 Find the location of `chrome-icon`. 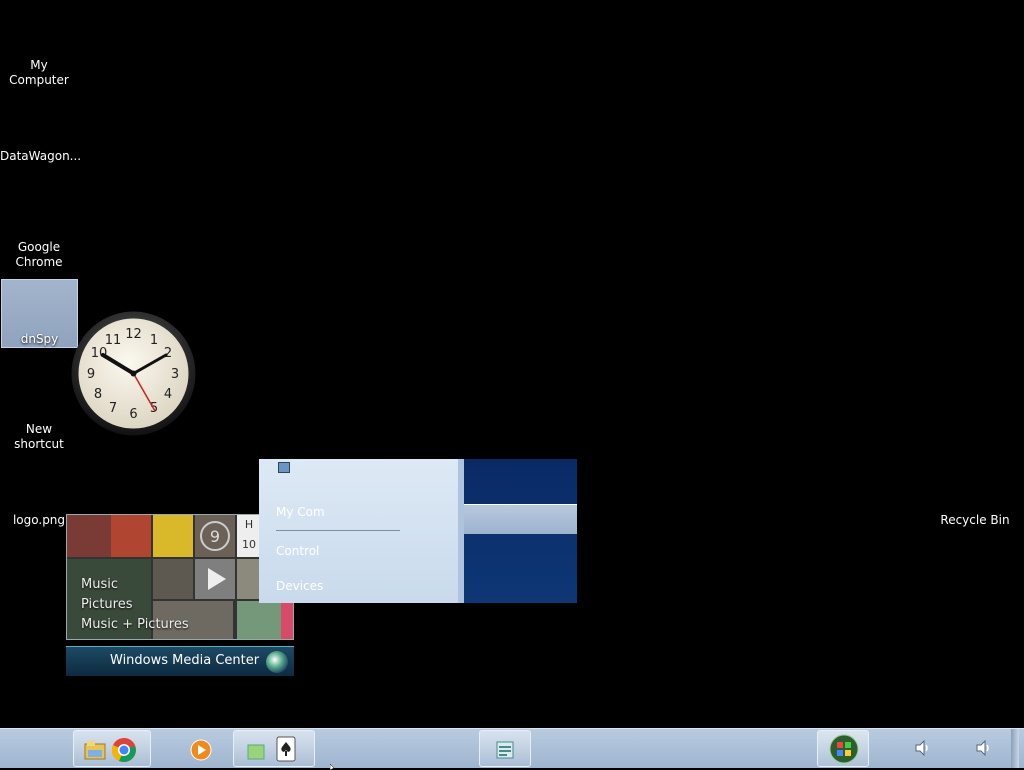

chrome-icon is located at coordinates (123, 750).